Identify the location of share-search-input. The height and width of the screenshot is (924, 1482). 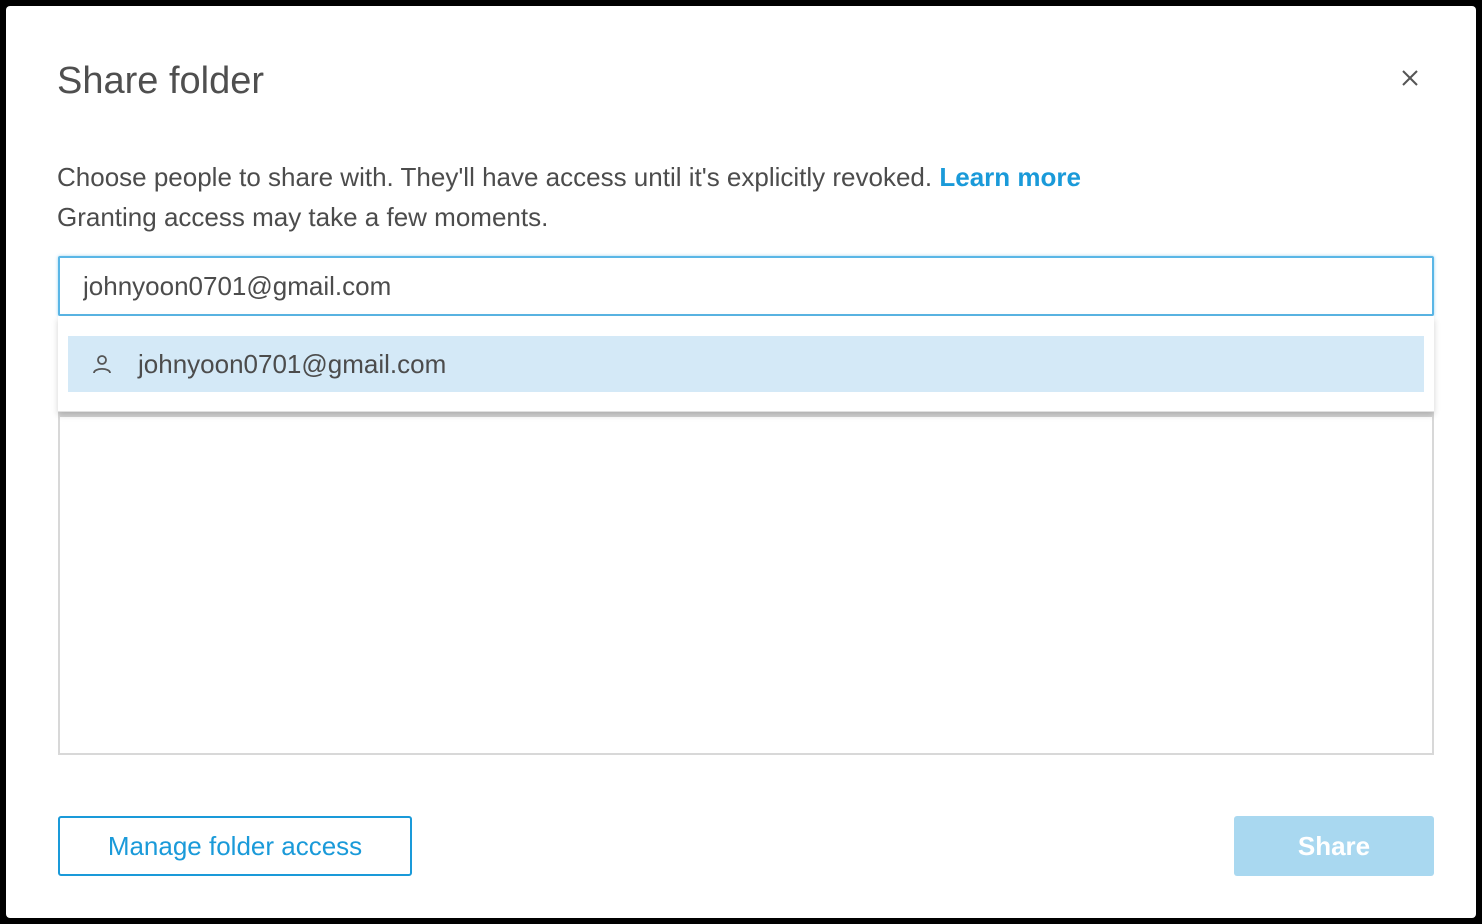
(746, 286).